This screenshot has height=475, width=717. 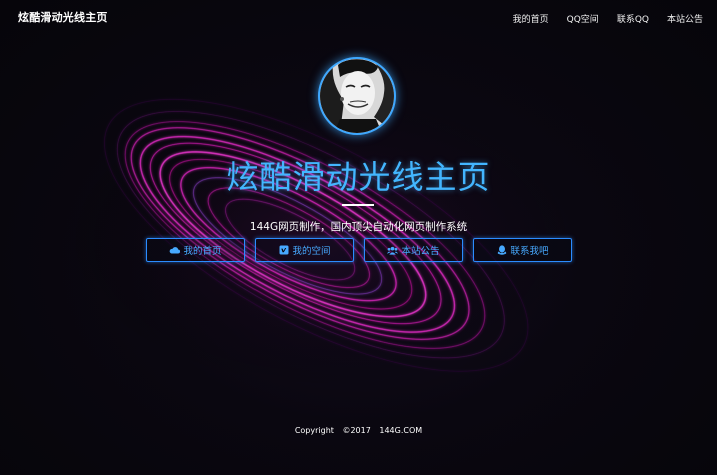 What do you see at coordinates (501, 250) in the screenshot?
I see `qq-icon` at bounding box center [501, 250].